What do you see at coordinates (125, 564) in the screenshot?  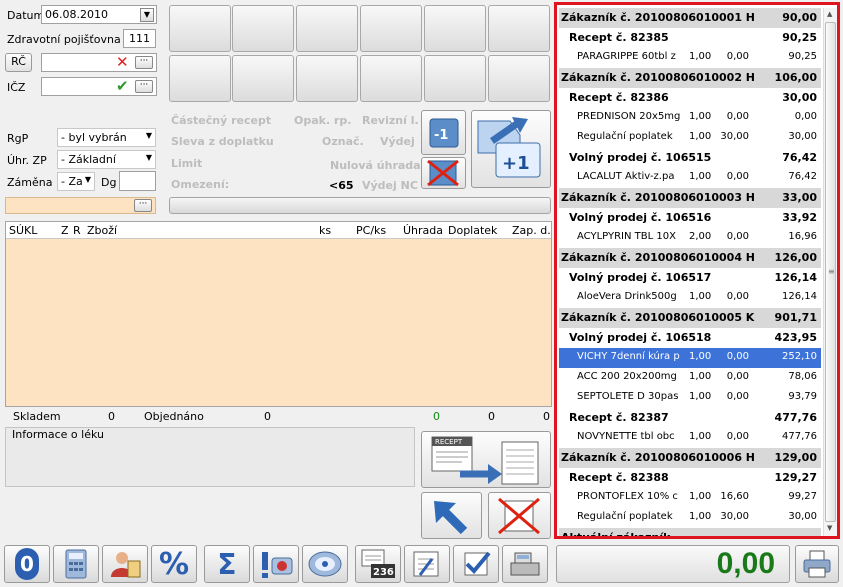 I see `customer-button` at bounding box center [125, 564].